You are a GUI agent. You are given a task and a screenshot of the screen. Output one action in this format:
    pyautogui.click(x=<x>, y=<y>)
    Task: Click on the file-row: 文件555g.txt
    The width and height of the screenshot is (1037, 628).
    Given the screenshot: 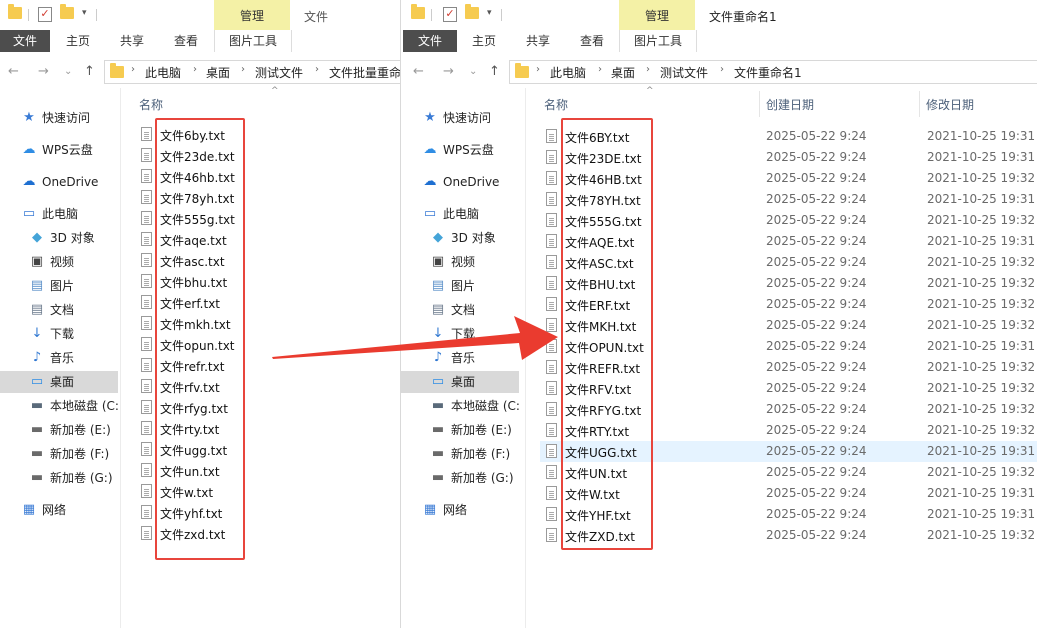 What is the action you would take?
    pyautogui.click(x=260, y=218)
    